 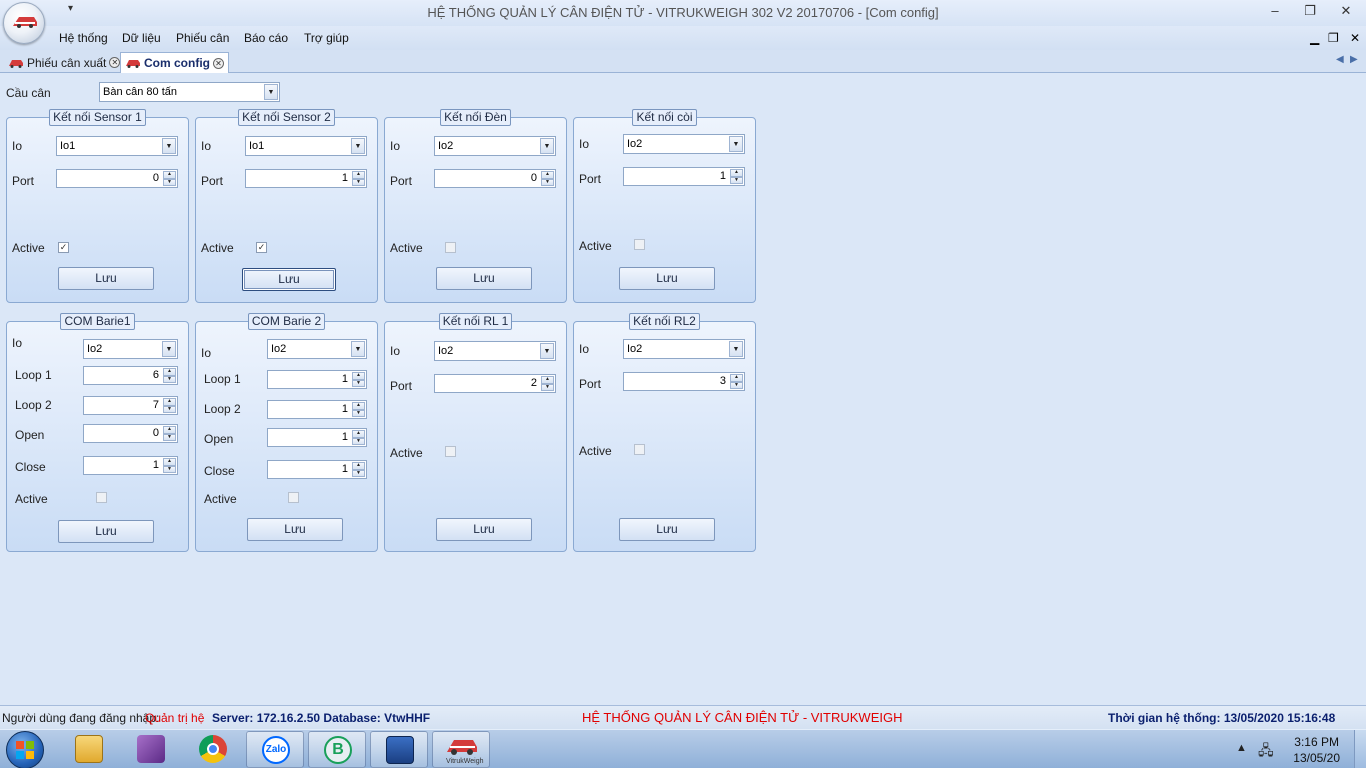 I want to click on tray-expand-icon: ▲, so click(x=1241, y=748).